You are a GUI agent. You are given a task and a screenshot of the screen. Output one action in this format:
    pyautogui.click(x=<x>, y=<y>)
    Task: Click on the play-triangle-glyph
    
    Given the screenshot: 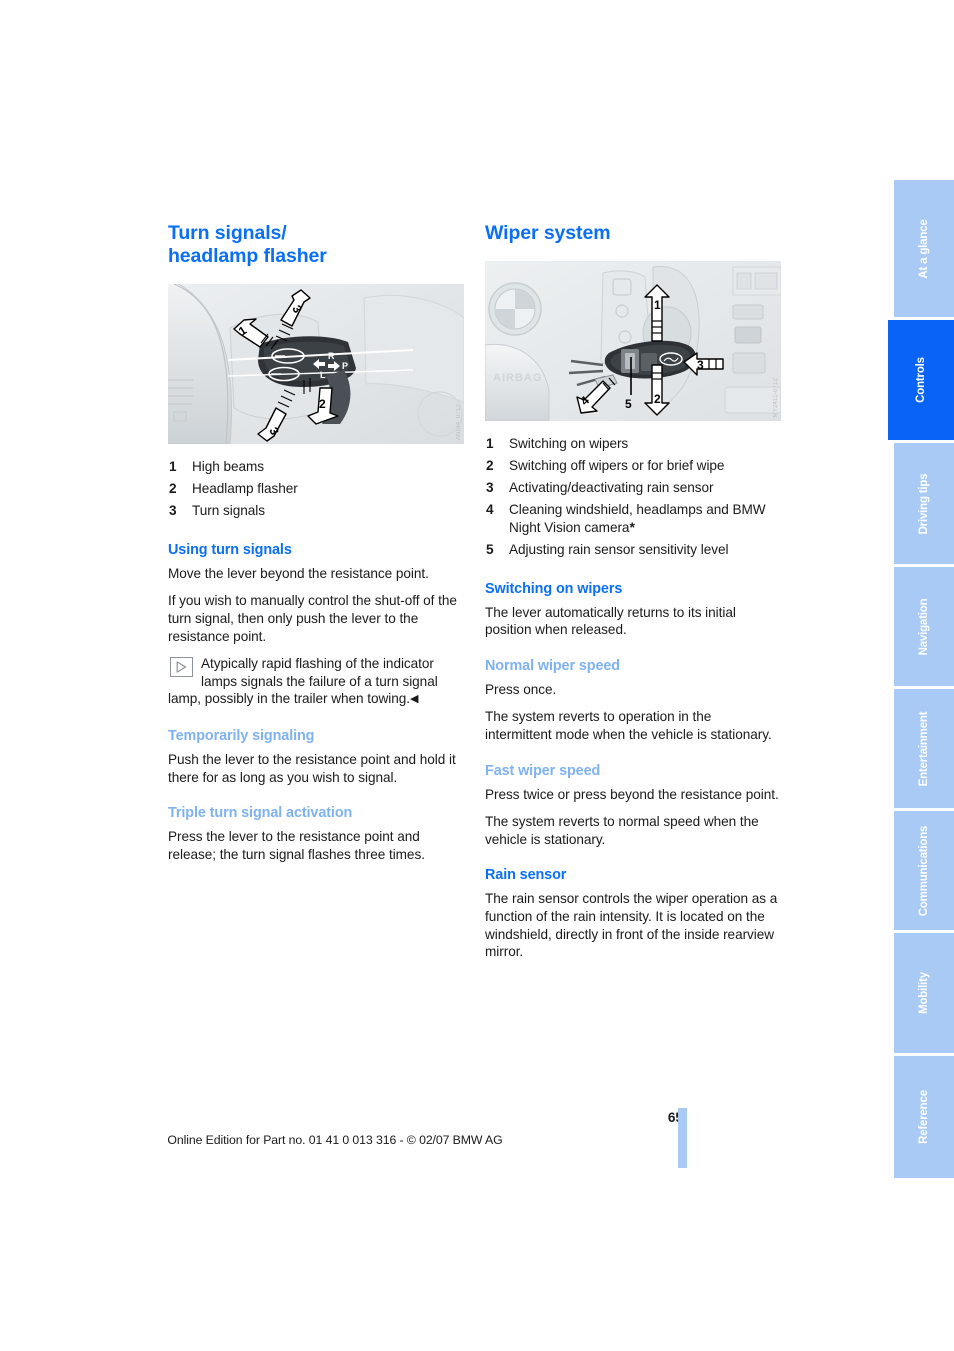 What is the action you would take?
    pyautogui.click(x=181, y=667)
    